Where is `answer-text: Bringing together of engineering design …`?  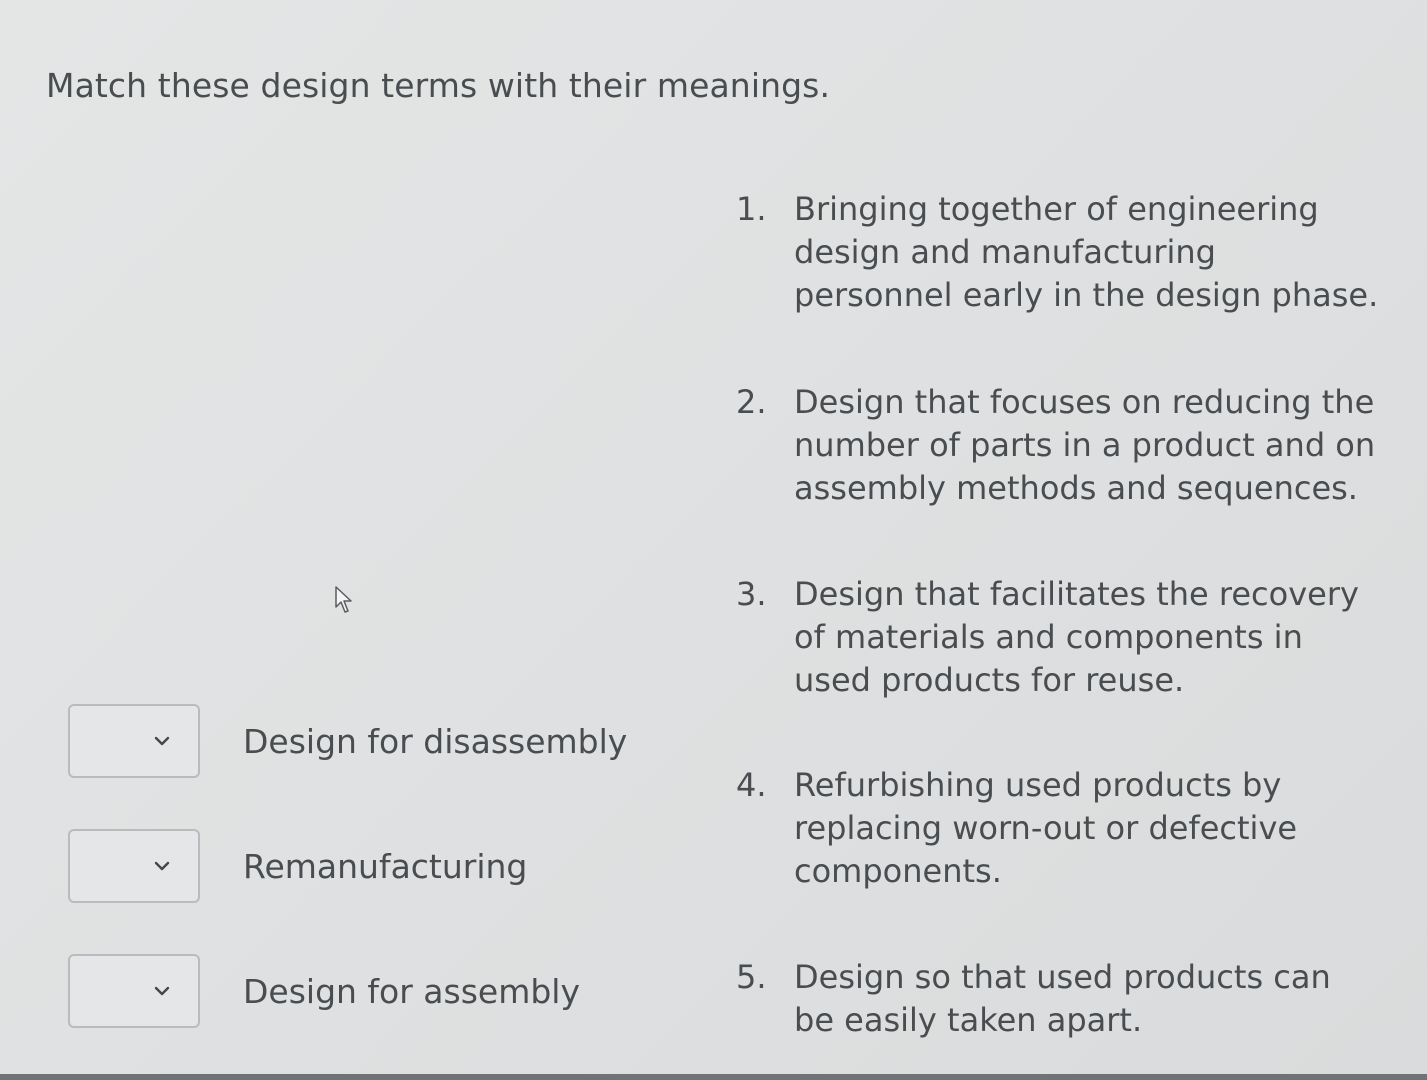
answer-text: Bringing together of engineering design … is located at coordinates (1086, 252).